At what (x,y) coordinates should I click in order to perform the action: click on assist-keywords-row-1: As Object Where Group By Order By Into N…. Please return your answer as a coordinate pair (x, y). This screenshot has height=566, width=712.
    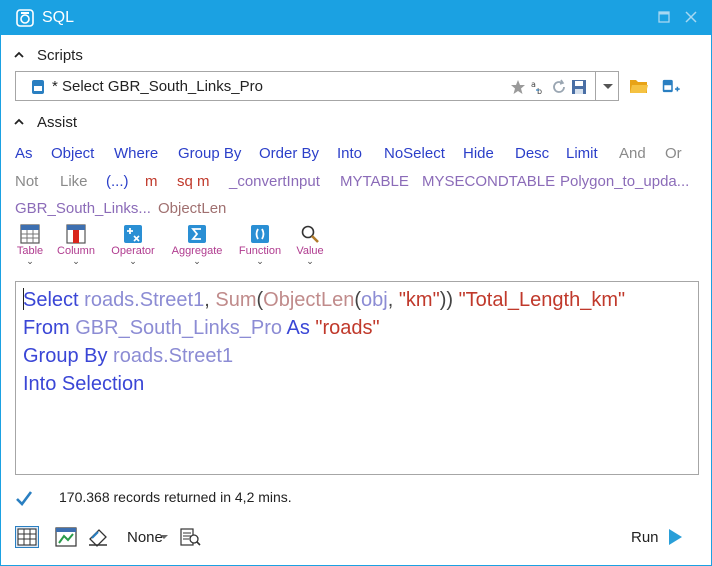
    Looking at the image, I should click on (357, 155).